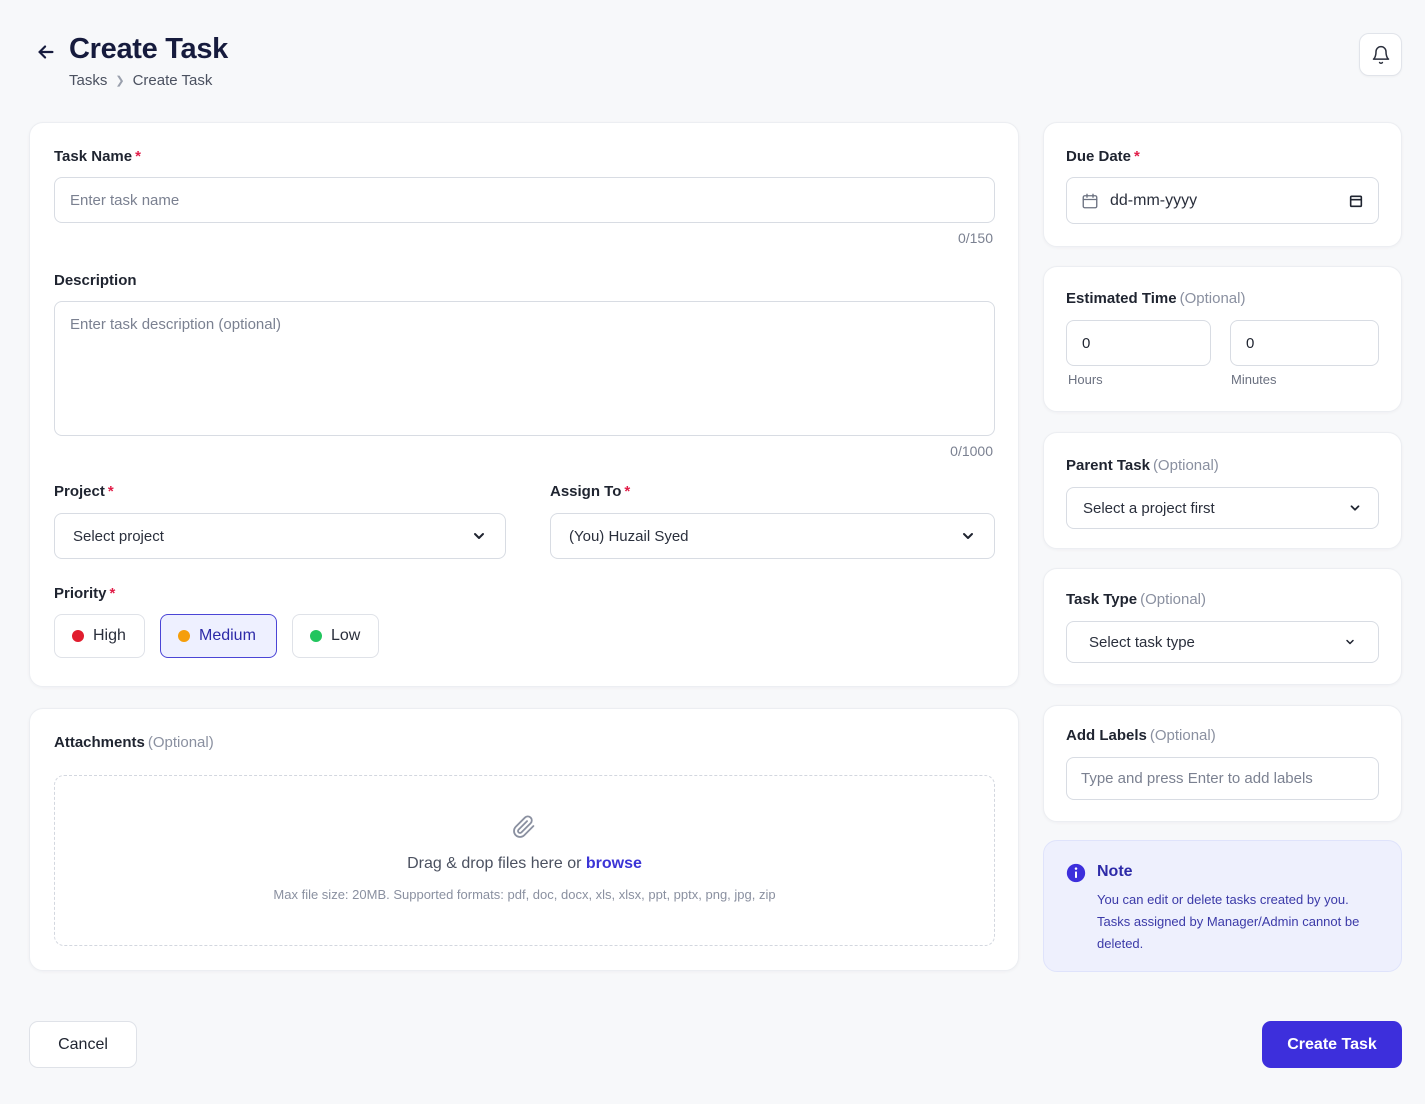 The height and width of the screenshot is (1104, 1425). What do you see at coordinates (227, 635) in the screenshot?
I see `priority-medium-label: Medium` at bounding box center [227, 635].